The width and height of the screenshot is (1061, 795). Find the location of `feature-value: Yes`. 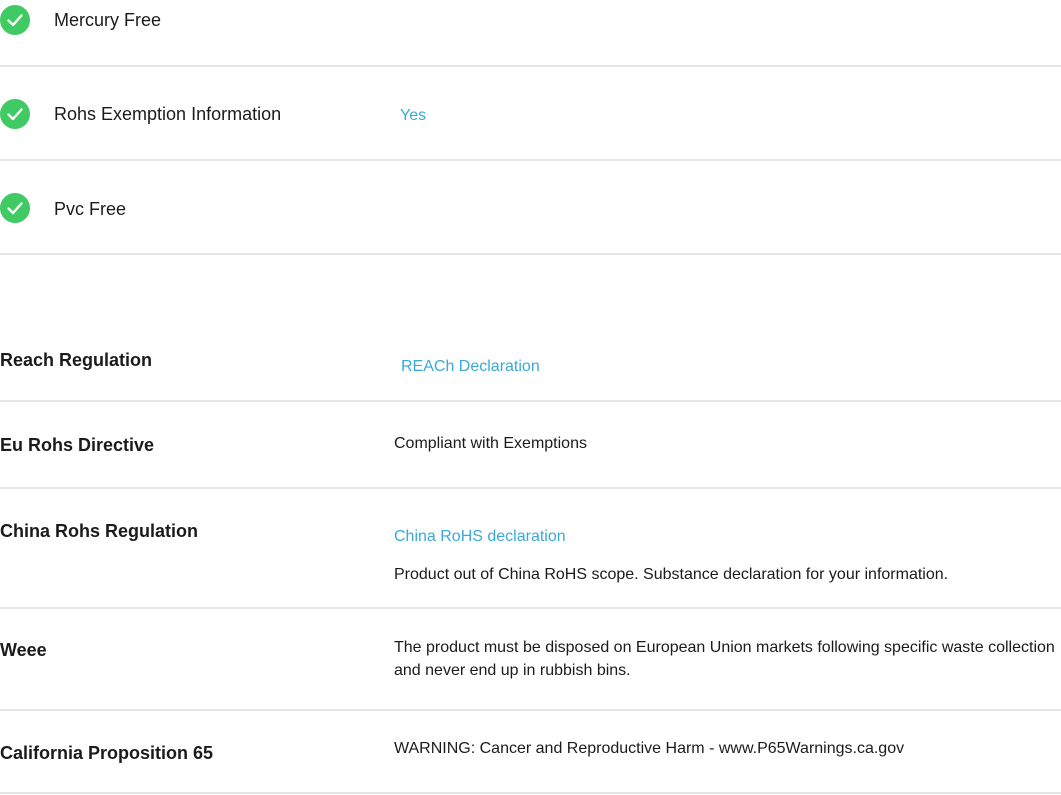

feature-value: Yes is located at coordinates (413, 115).